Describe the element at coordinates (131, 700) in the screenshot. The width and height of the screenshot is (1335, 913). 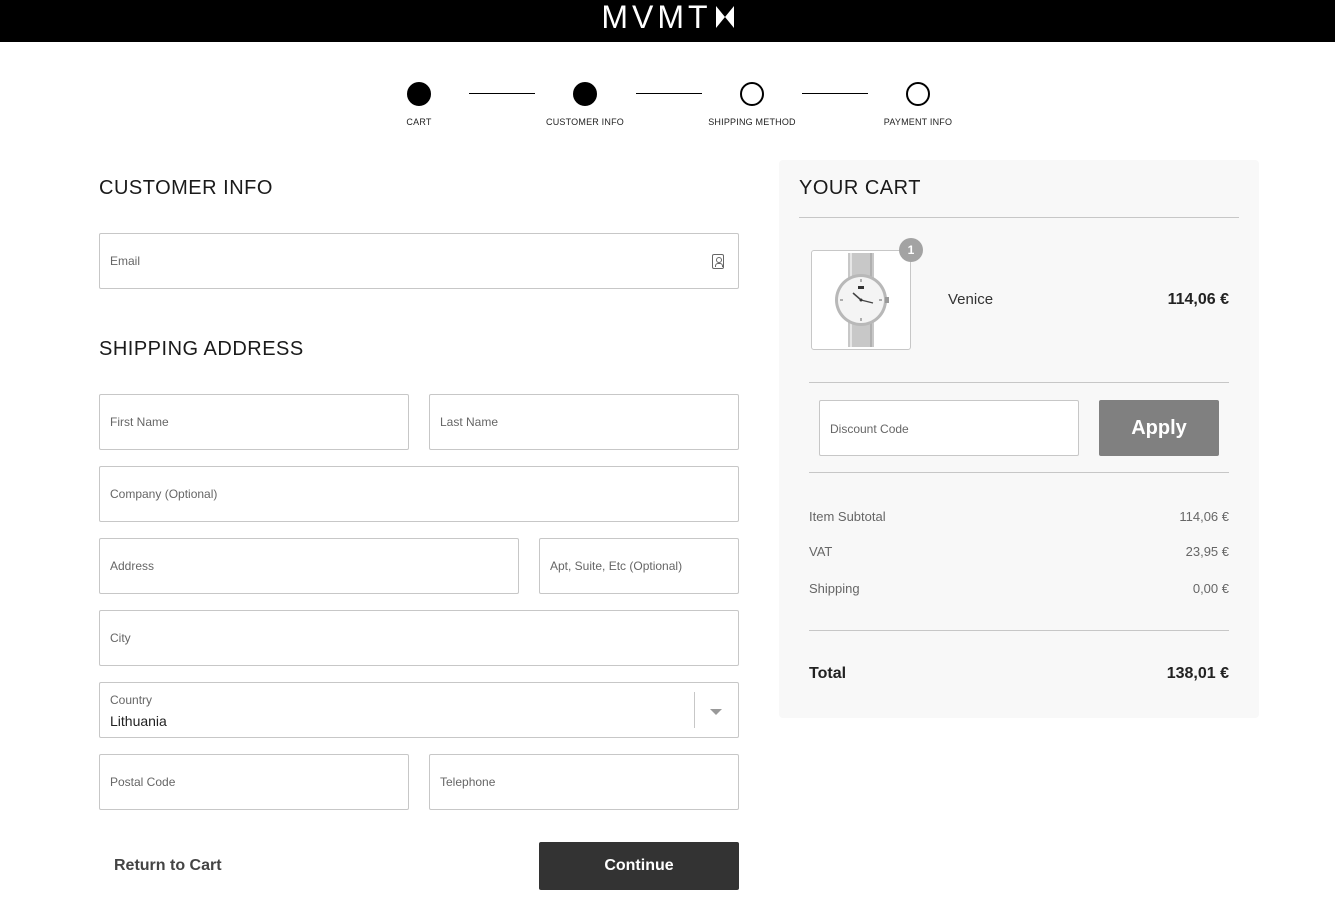
I see `country-label: Country` at that location.